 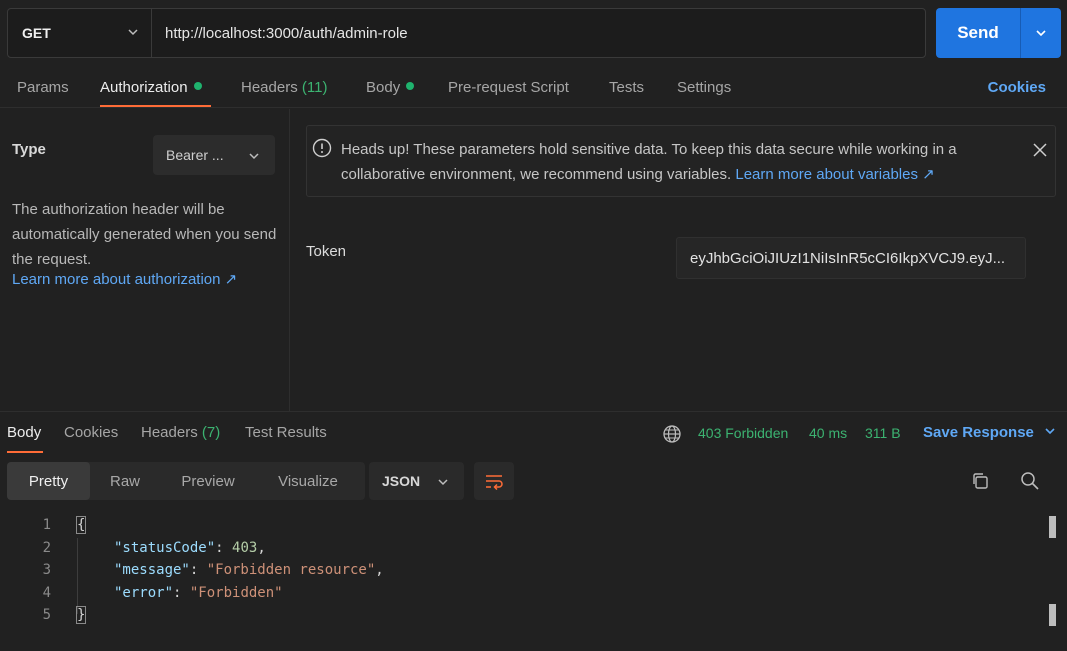 I want to click on format-select: JSON, so click(x=416, y=481).